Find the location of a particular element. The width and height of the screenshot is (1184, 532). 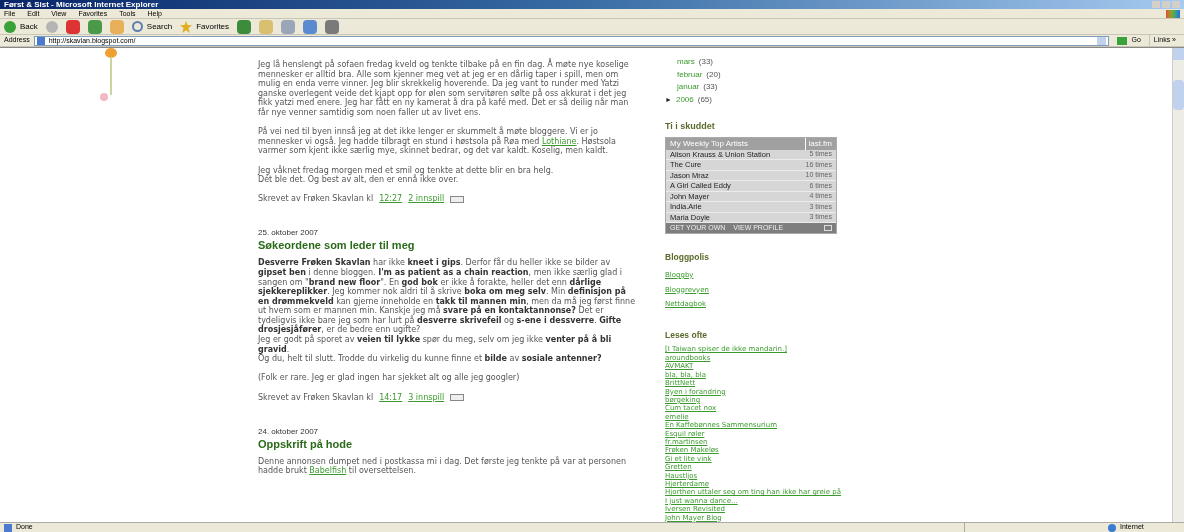

post-paragraph: Jeg er godt på sporet av veien til lykke spør du meg, selv om jeg ikke venter på å bli gravid. is located at coordinates (435, 345).